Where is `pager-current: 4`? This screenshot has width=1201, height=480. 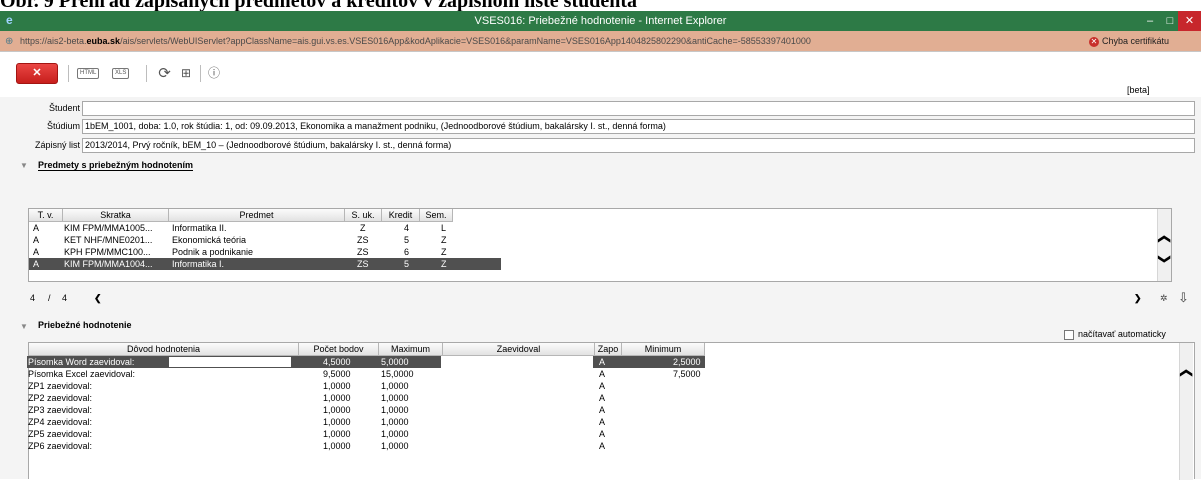 pager-current: 4 is located at coordinates (32, 298).